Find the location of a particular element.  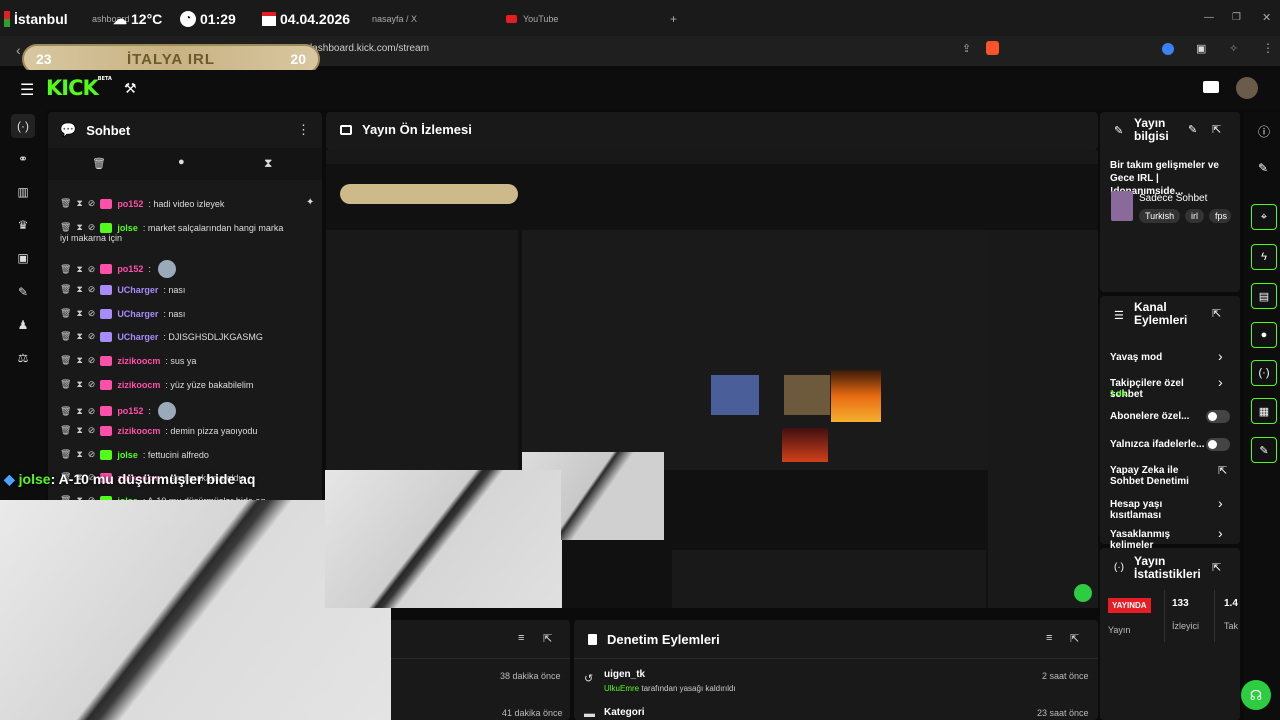

info-icon: ⓘ is located at coordinates (1264, 131).